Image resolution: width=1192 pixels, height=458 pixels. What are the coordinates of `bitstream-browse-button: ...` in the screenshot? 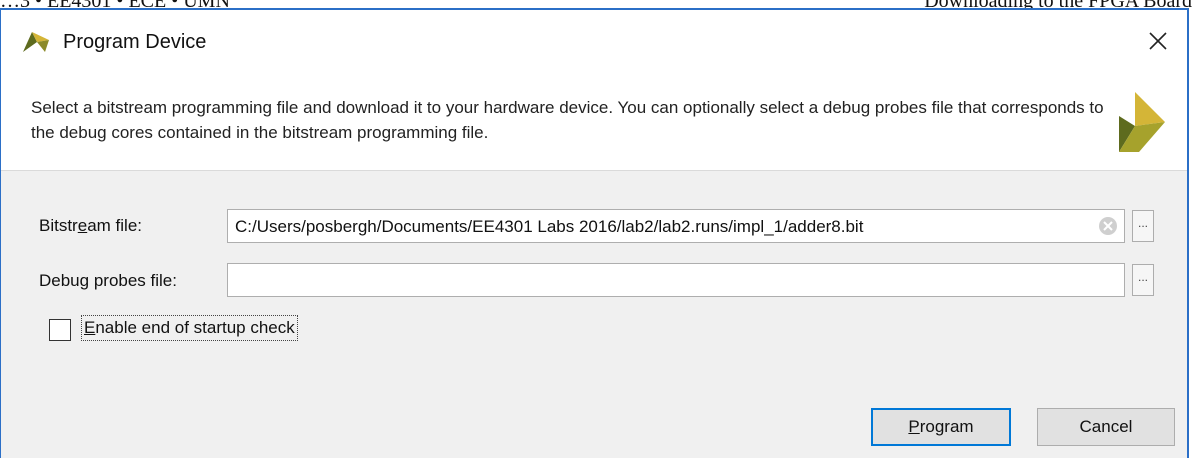 It's located at (1143, 226).